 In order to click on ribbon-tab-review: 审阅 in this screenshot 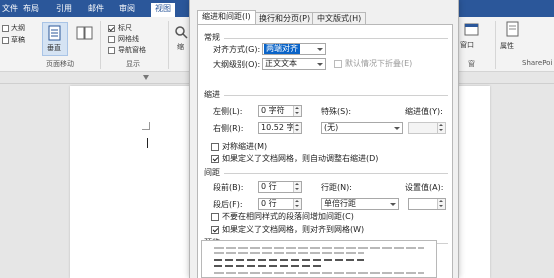, I will do `click(127, 9)`.